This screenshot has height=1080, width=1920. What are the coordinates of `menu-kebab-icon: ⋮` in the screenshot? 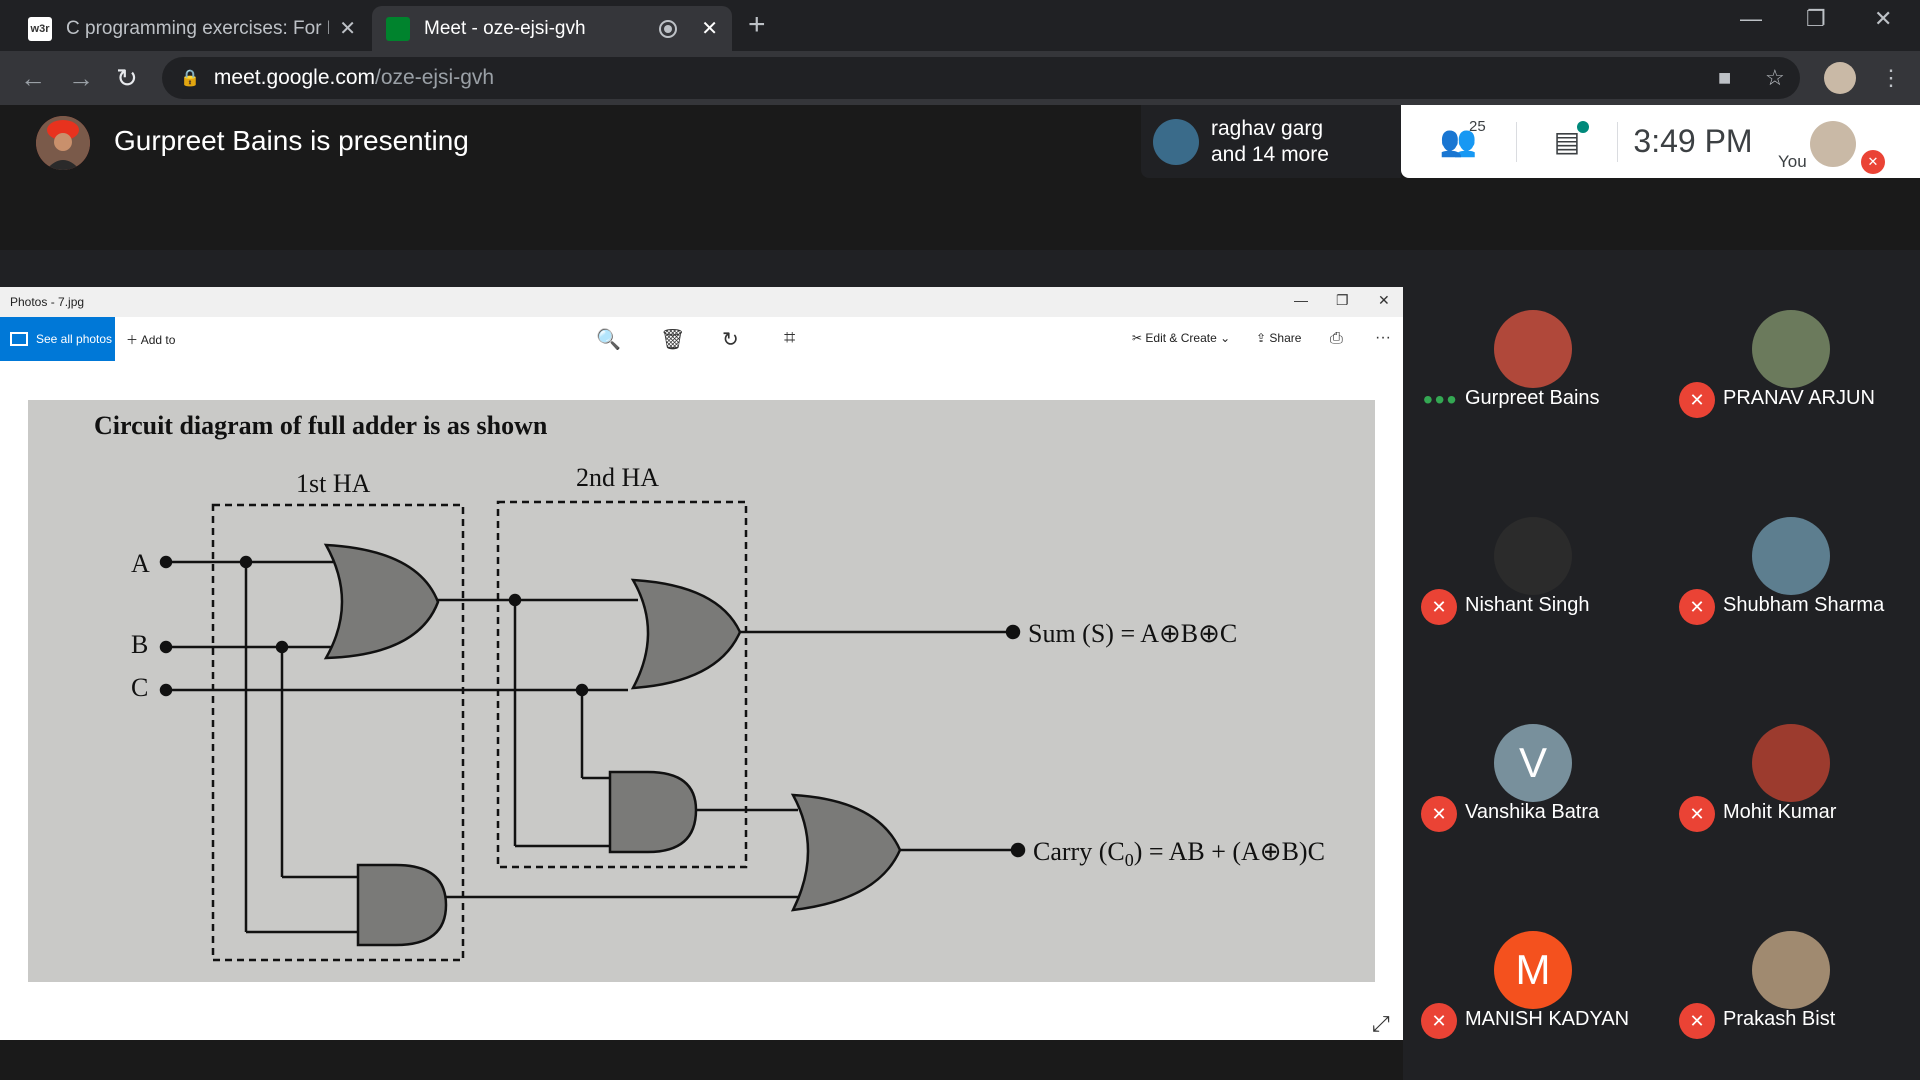 It's located at (1891, 78).